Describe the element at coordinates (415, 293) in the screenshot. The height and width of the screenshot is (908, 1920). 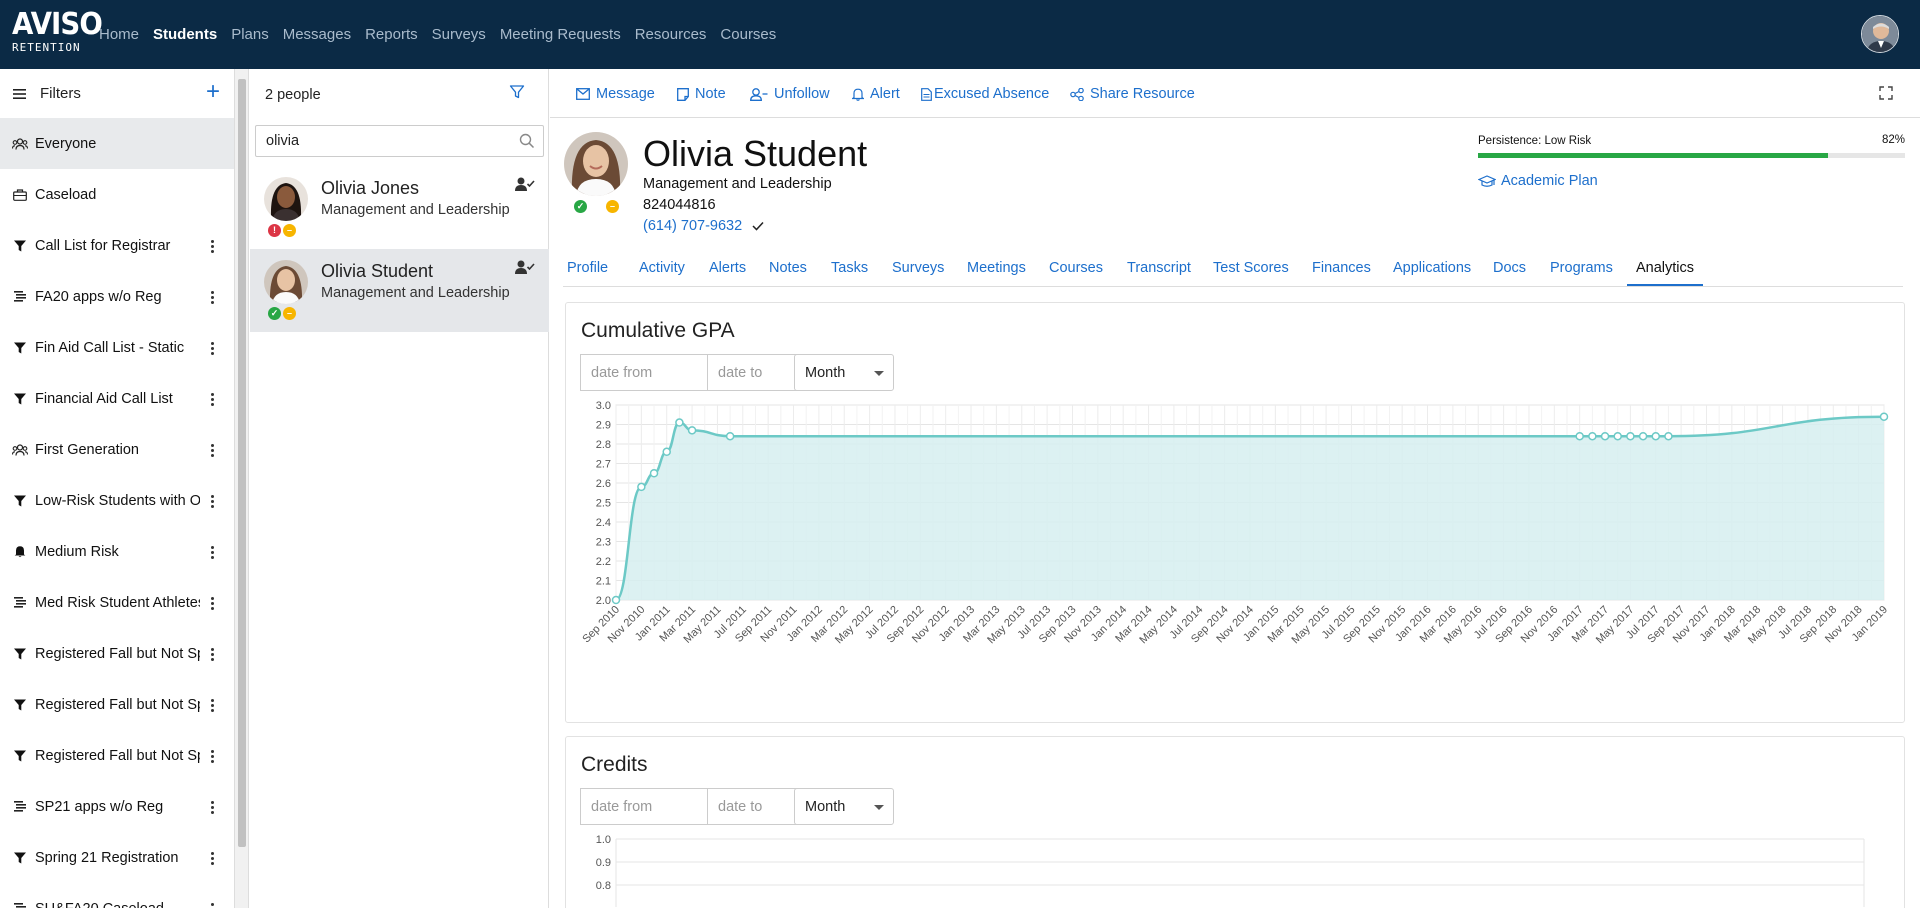
I see `person-program: Management and Leadership` at that location.